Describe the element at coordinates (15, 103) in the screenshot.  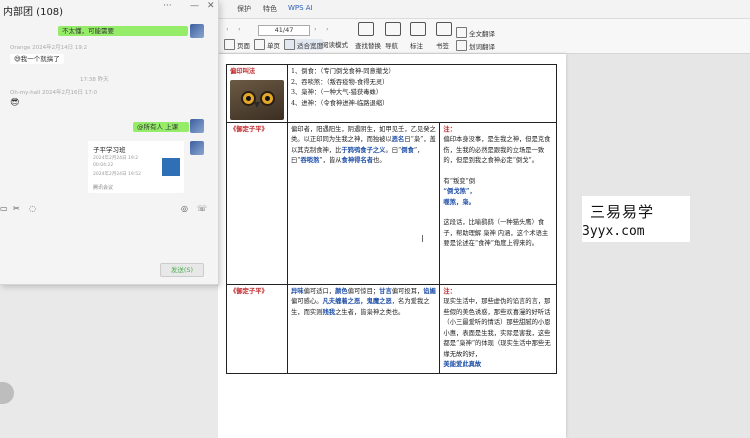
I see `emoji-icon: 😎` at that location.